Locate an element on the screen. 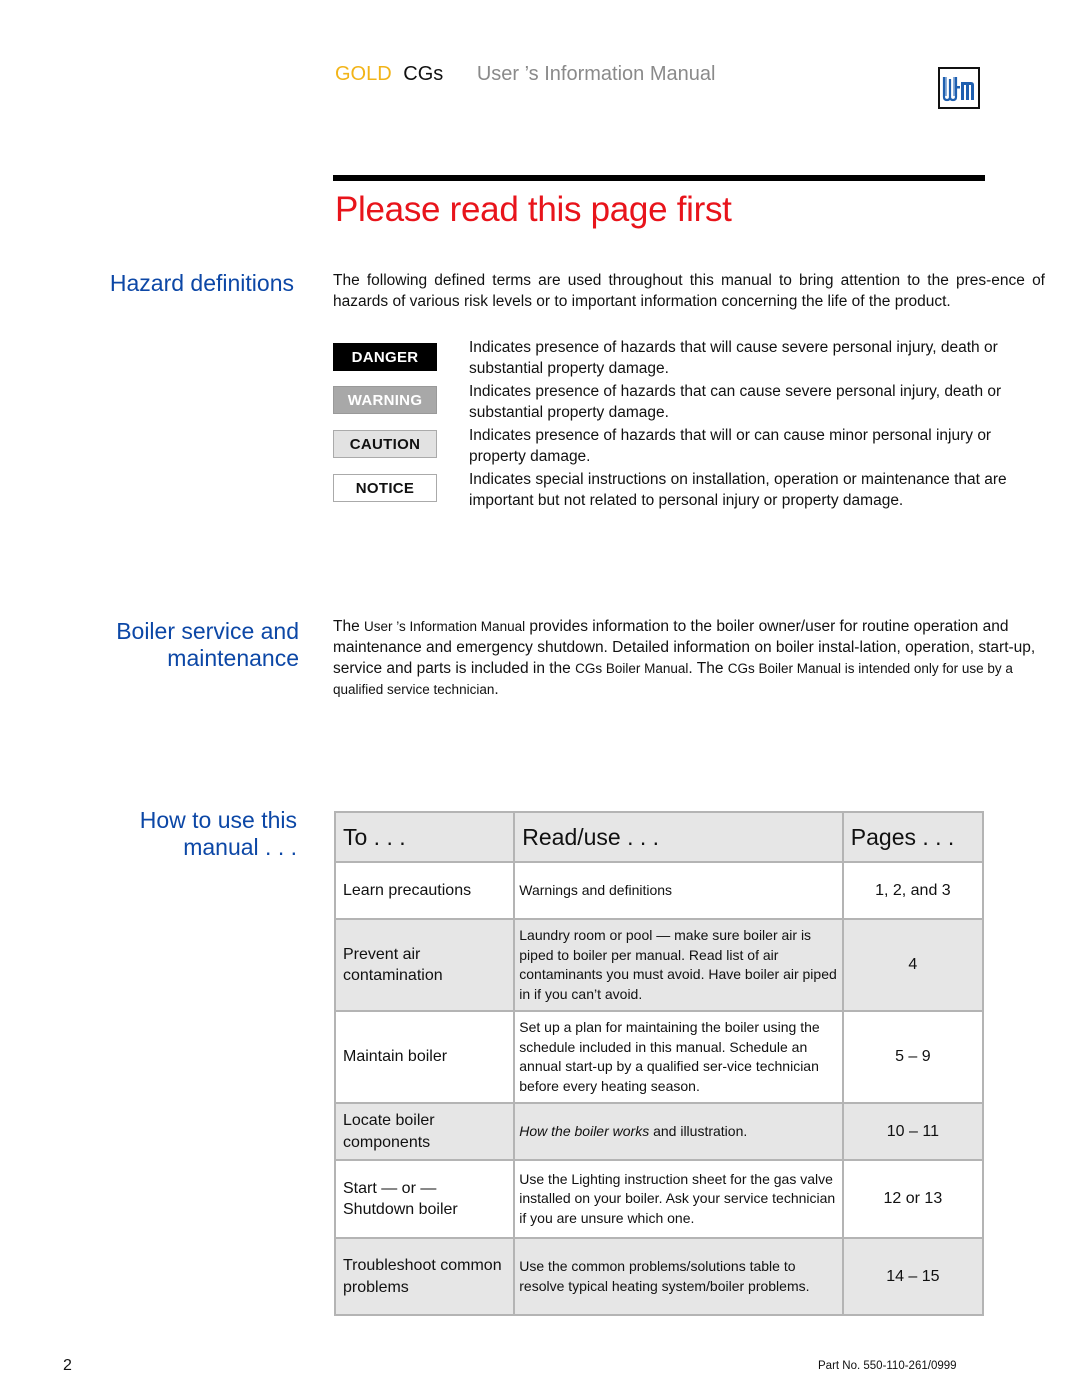 The width and height of the screenshot is (1080, 1397). table-header-row: To . . . Read/use . . . Pages . . . is located at coordinates (659, 837).